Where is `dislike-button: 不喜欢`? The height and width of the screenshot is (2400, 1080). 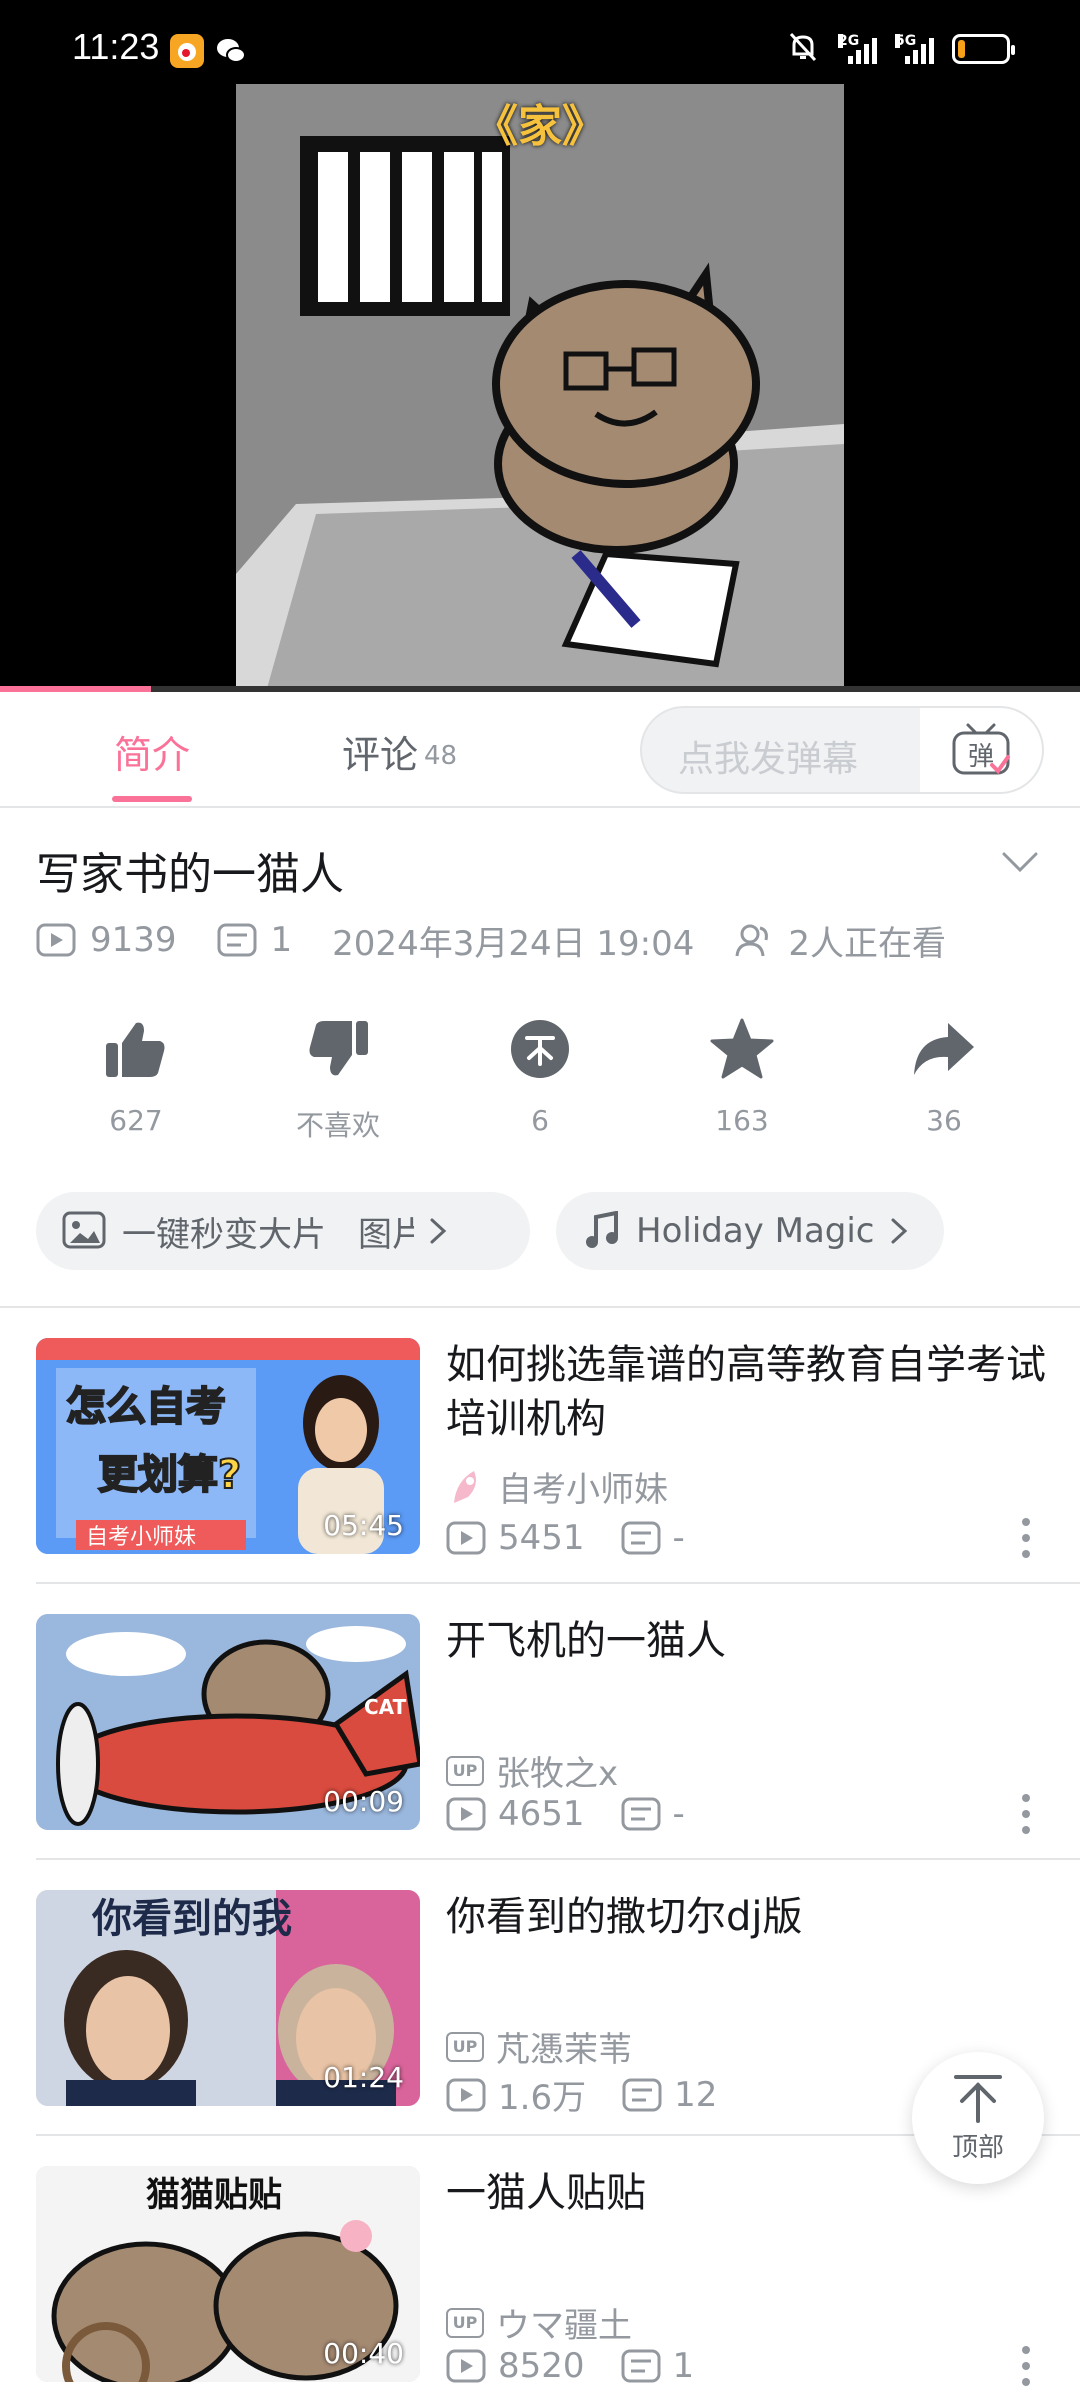
dislike-button: 不喜欢 is located at coordinates (338, 1080).